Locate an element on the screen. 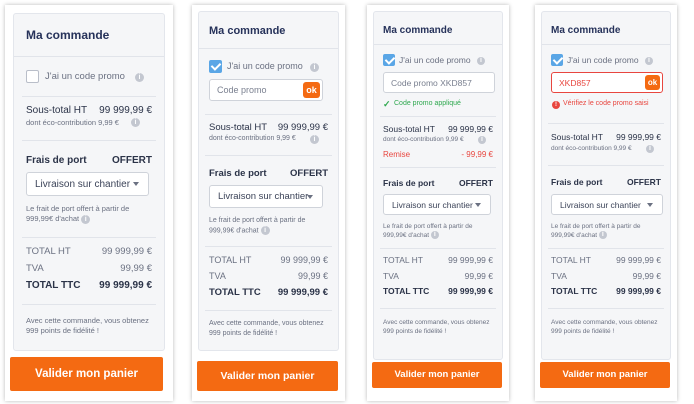 Image resolution: width=694 pixels, height=404 pixels. promo-code-input: Code promo ok is located at coordinates (266, 90).